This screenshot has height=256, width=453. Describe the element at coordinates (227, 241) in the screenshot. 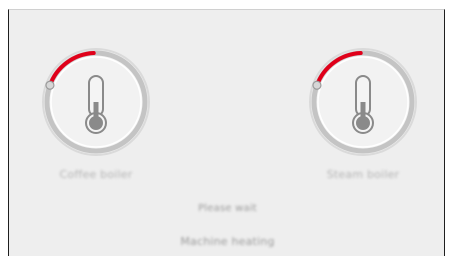

I see `status-machine-heating: Machine heating` at that location.